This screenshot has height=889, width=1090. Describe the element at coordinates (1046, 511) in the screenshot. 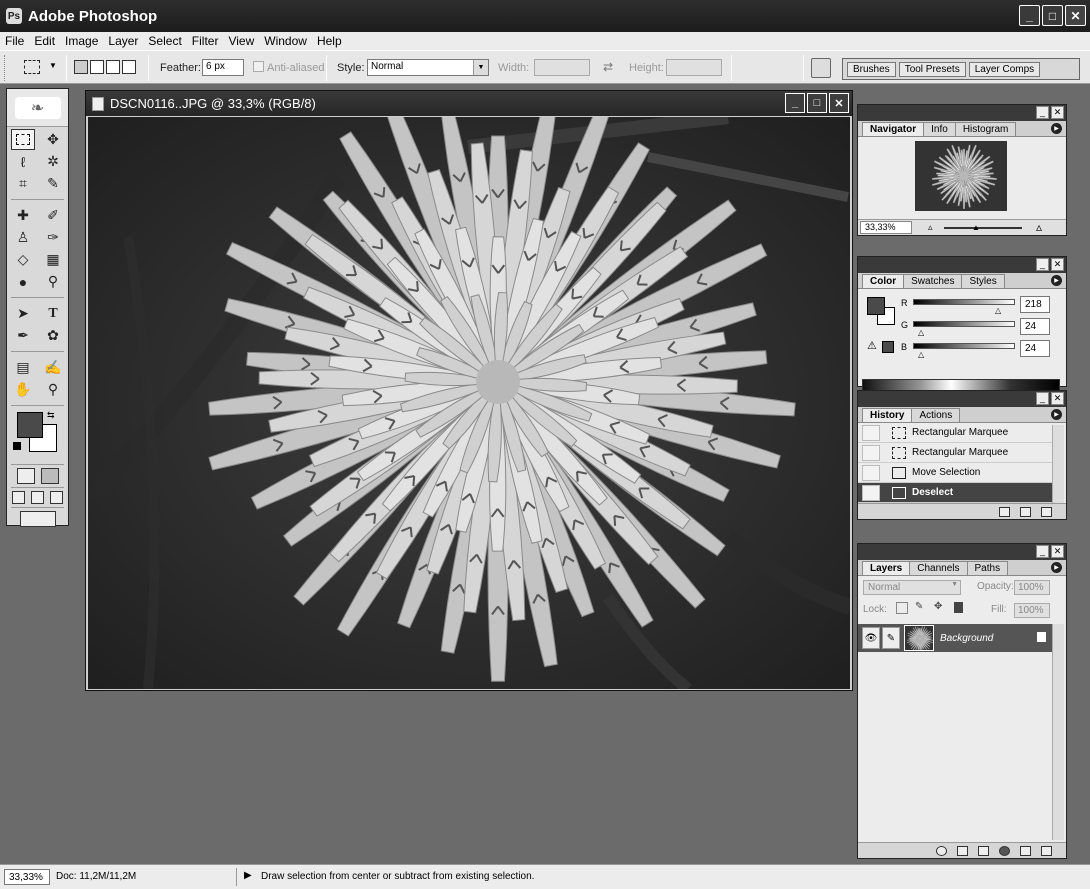

I see `delete-state-icon` at that location.